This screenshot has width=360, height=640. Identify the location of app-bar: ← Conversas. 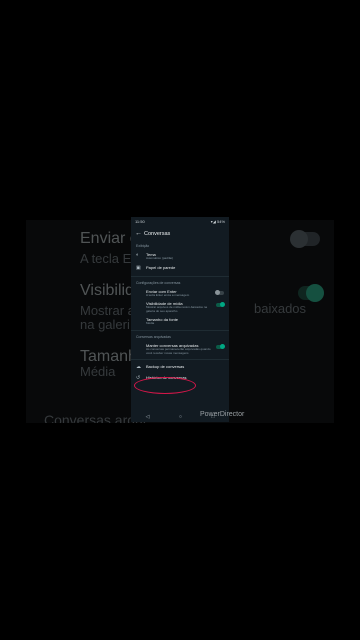
(180, 233).